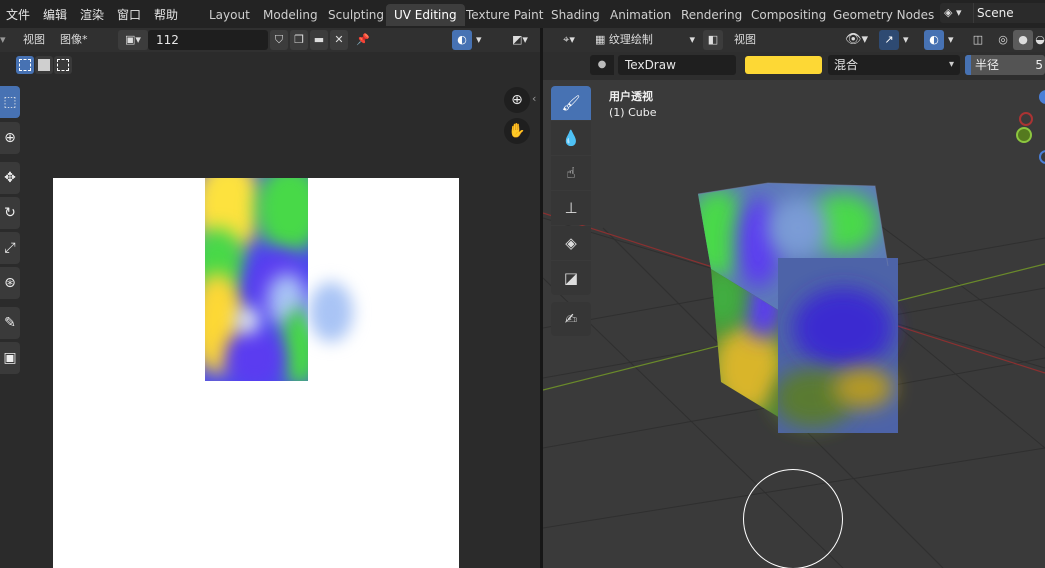 This screenshot has width=1045, height=568. What do you see at coordinates (10, 213) in the screenshot?
I see `rotate-tool-icon: ↻` at bounding box center [10, 213].